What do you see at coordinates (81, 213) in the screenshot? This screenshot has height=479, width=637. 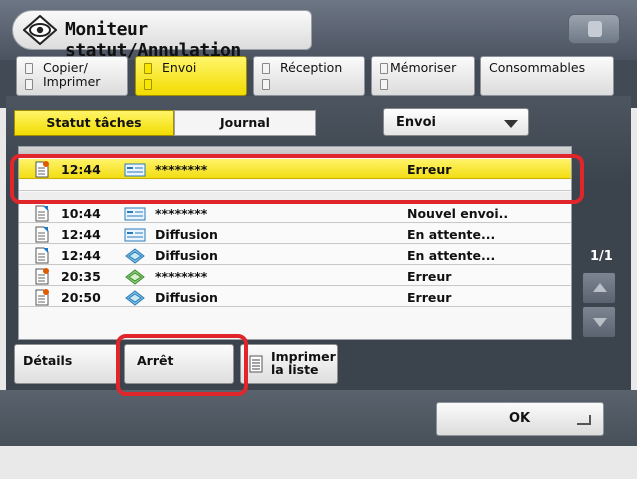 I see `row-time: 10:44` at bounding box center [81, 213].